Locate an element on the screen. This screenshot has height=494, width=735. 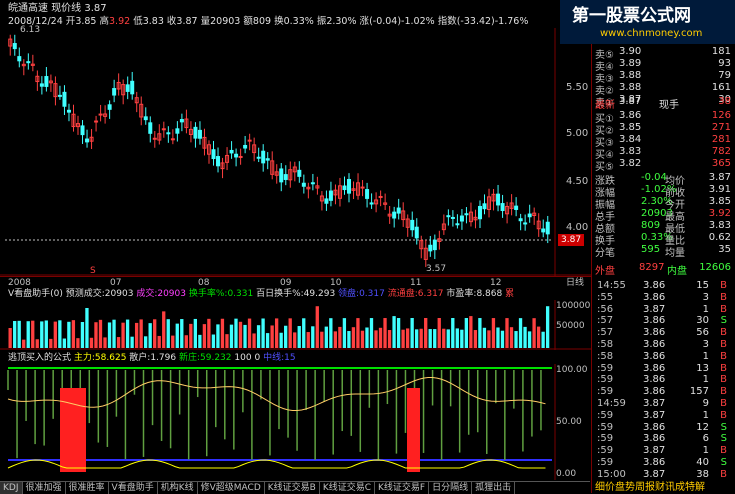
tick-row: 14:59 3.87 9 B is located at coordinates (662, 403).